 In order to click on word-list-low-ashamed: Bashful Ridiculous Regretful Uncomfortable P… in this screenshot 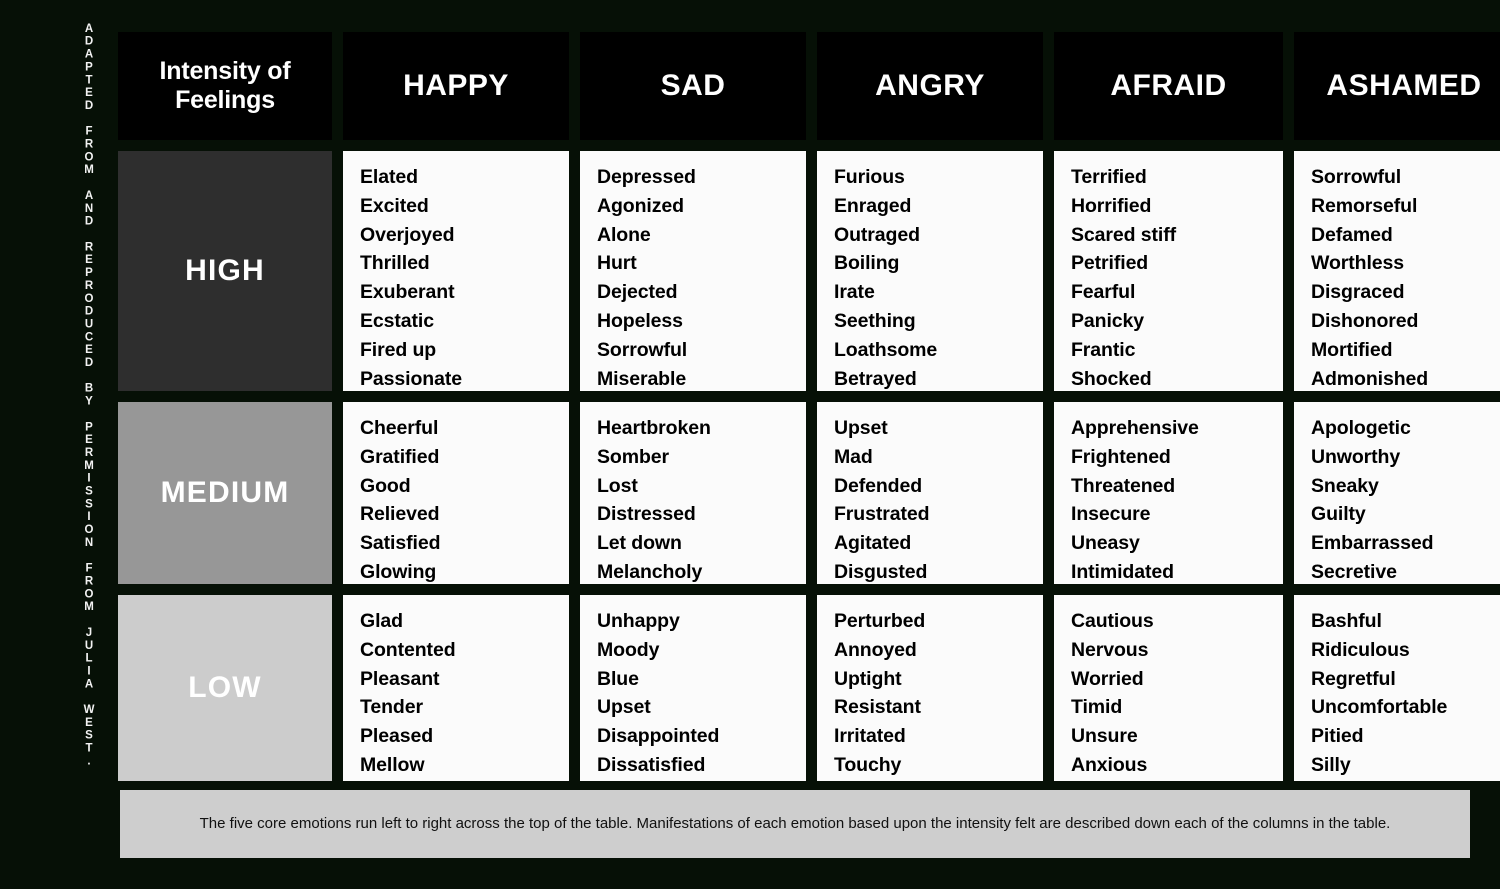, I will do `click(1405, 693)`.